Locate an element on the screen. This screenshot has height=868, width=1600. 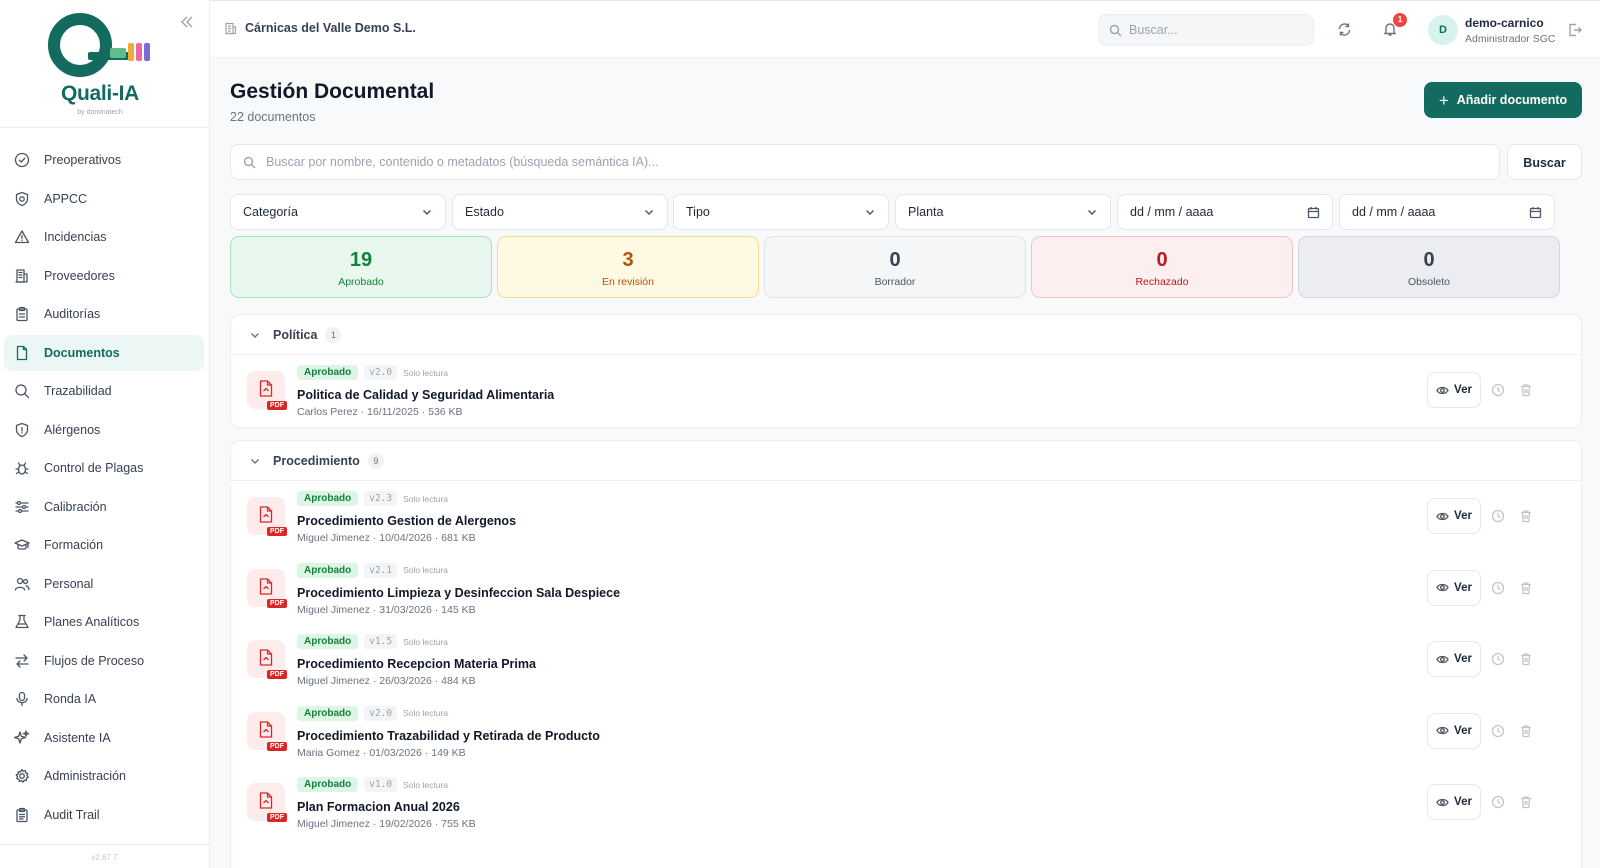
filter-tipo: Tipo is located at coordinates (781, 212).